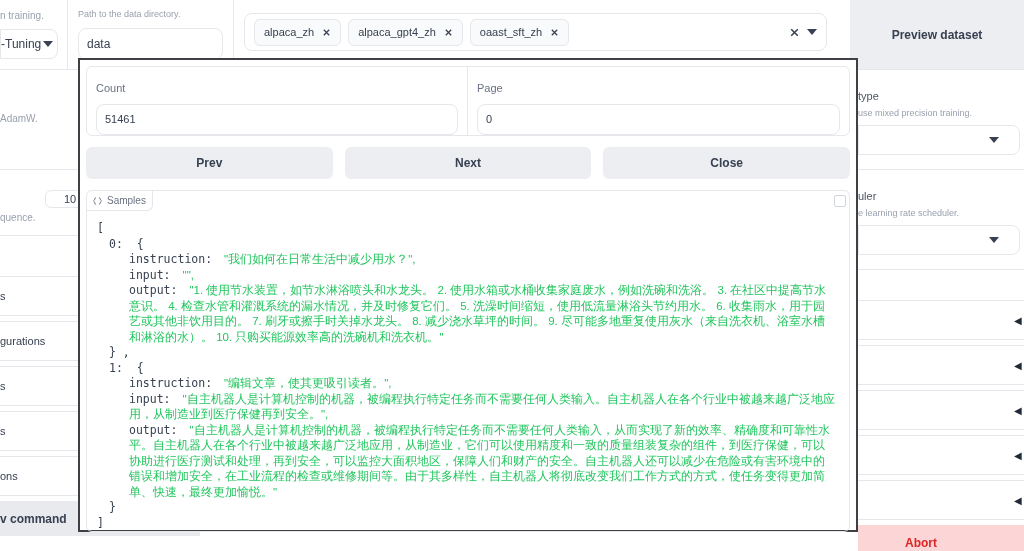 This screenshot has height=551, width=1024. Describe the element at coordinates (119, 352) in the screenshot. I see `code-token: } ,` at that location.